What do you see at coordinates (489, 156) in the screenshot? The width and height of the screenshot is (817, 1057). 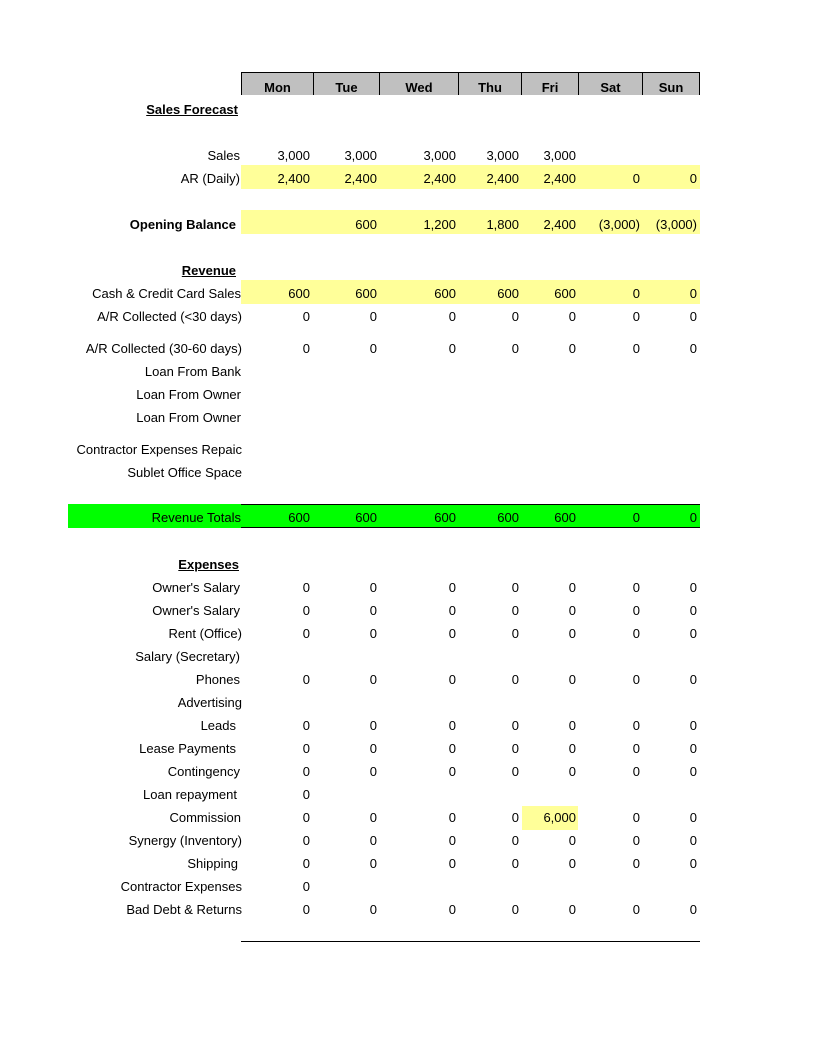 I see `cell-thu: 3,000` at bounding box center [489, 156].